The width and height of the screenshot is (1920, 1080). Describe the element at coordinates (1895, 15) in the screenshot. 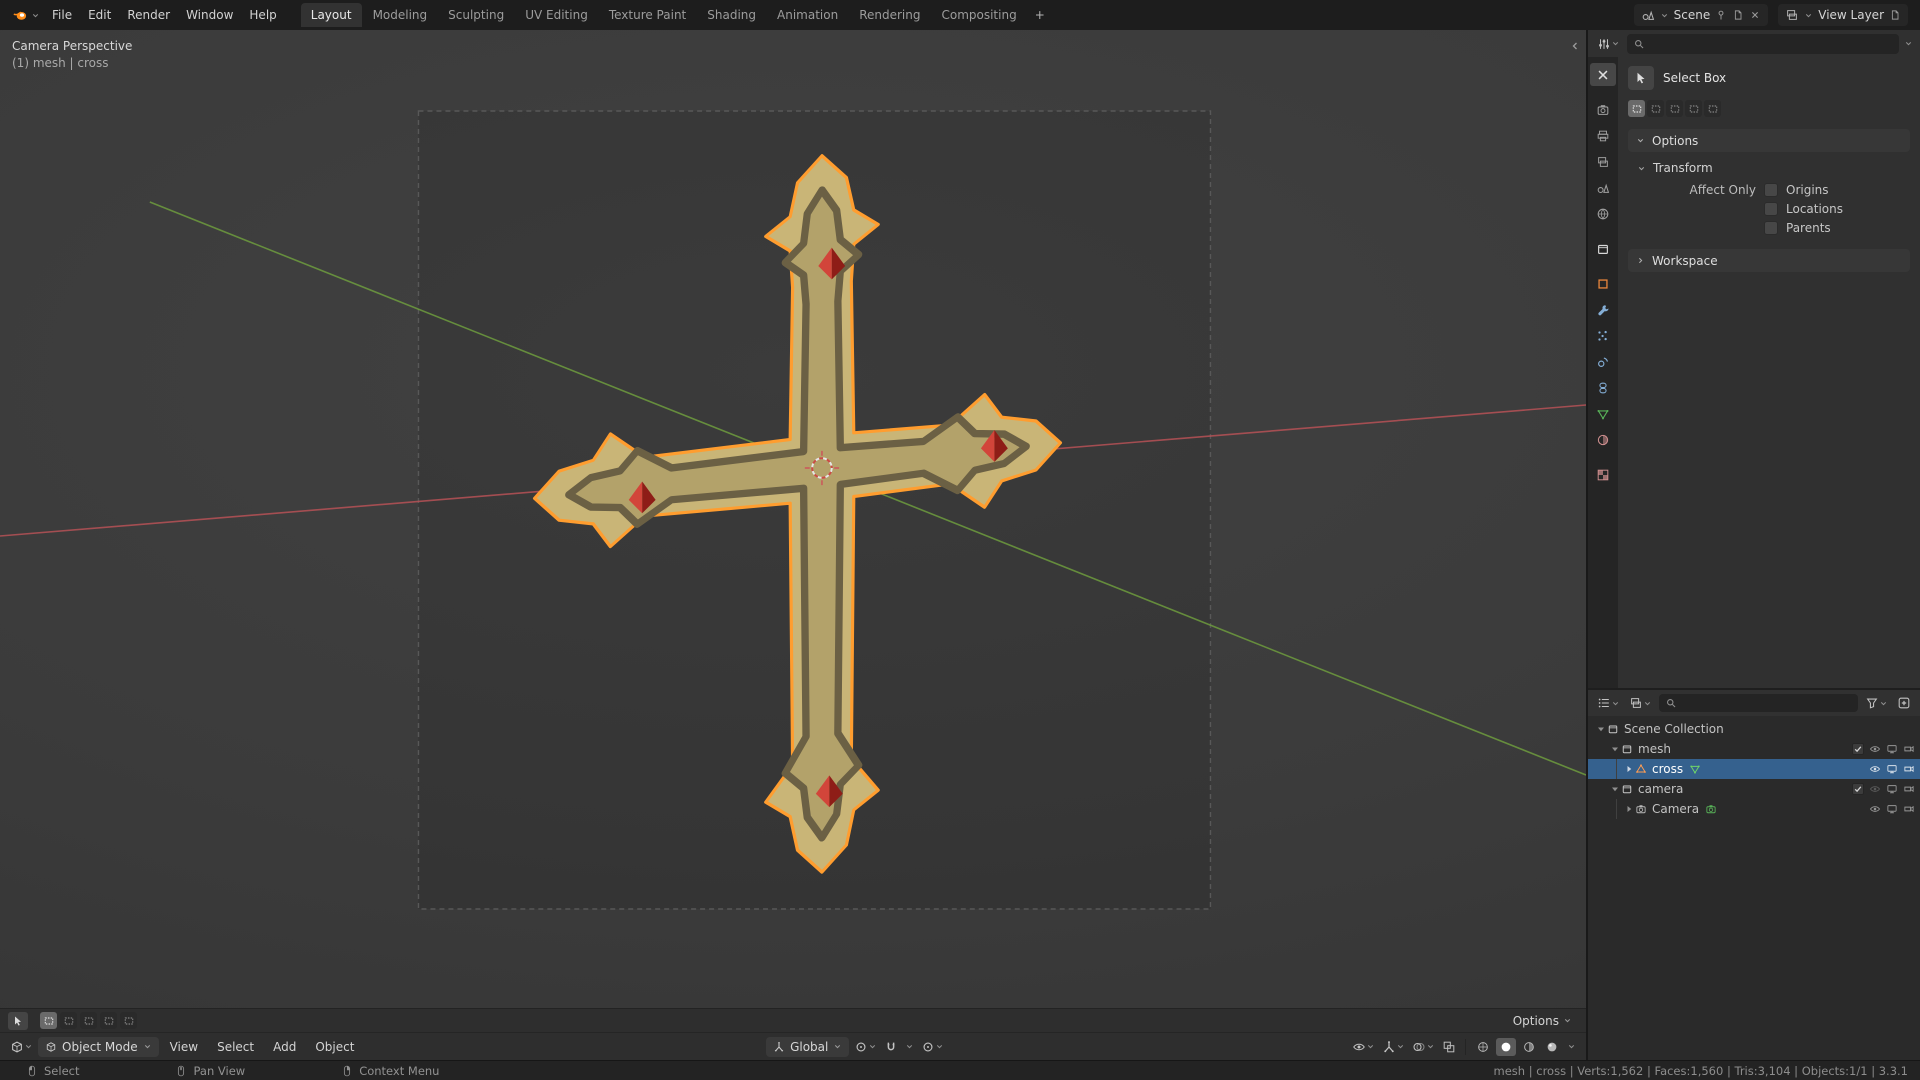

I see `new-view-layer-button` at that location.